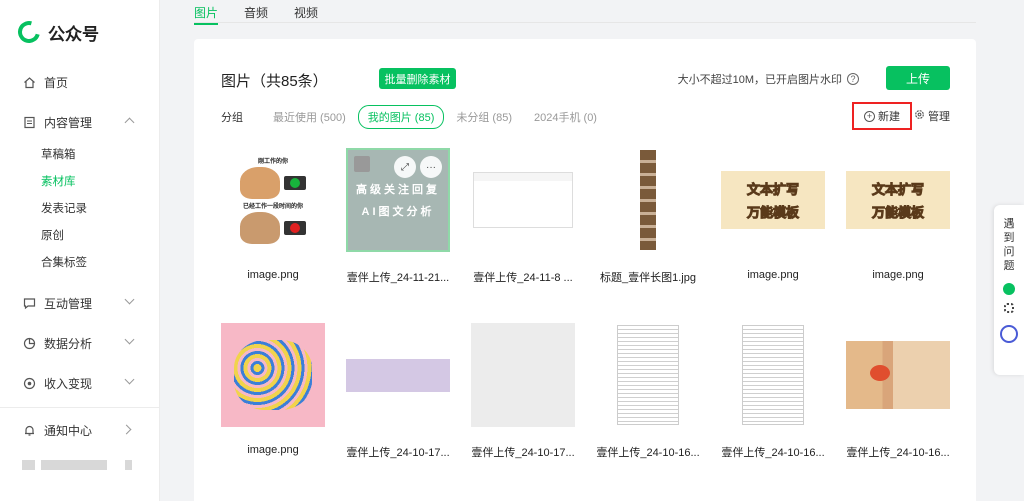  I want to click on app-logo: 公众号, so click(79, 32).